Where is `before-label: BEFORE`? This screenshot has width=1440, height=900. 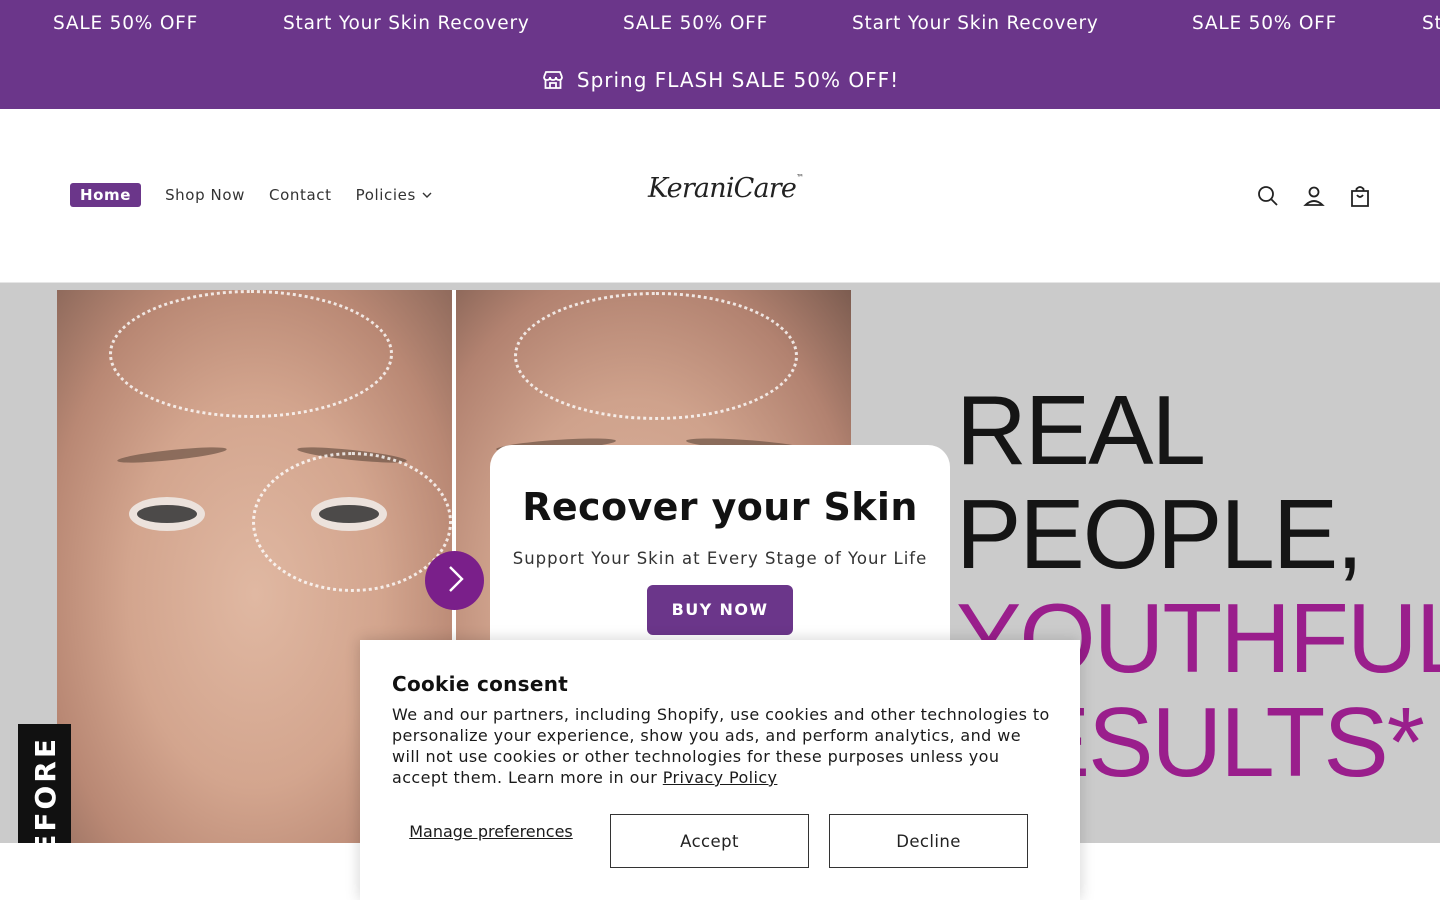 before-label: BEFORE is located at coordinates (44, 783).